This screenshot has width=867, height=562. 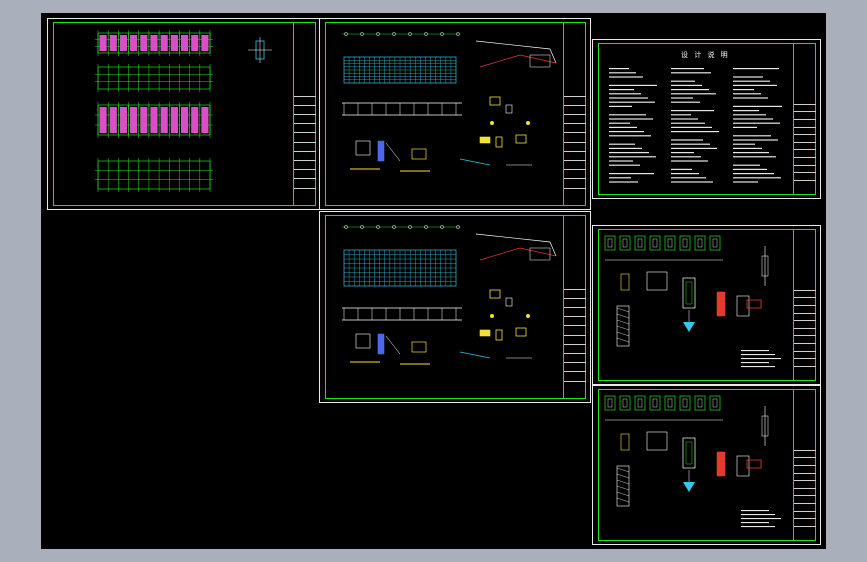 I want to click on sheet-details-b, so click(x=706, y=465).